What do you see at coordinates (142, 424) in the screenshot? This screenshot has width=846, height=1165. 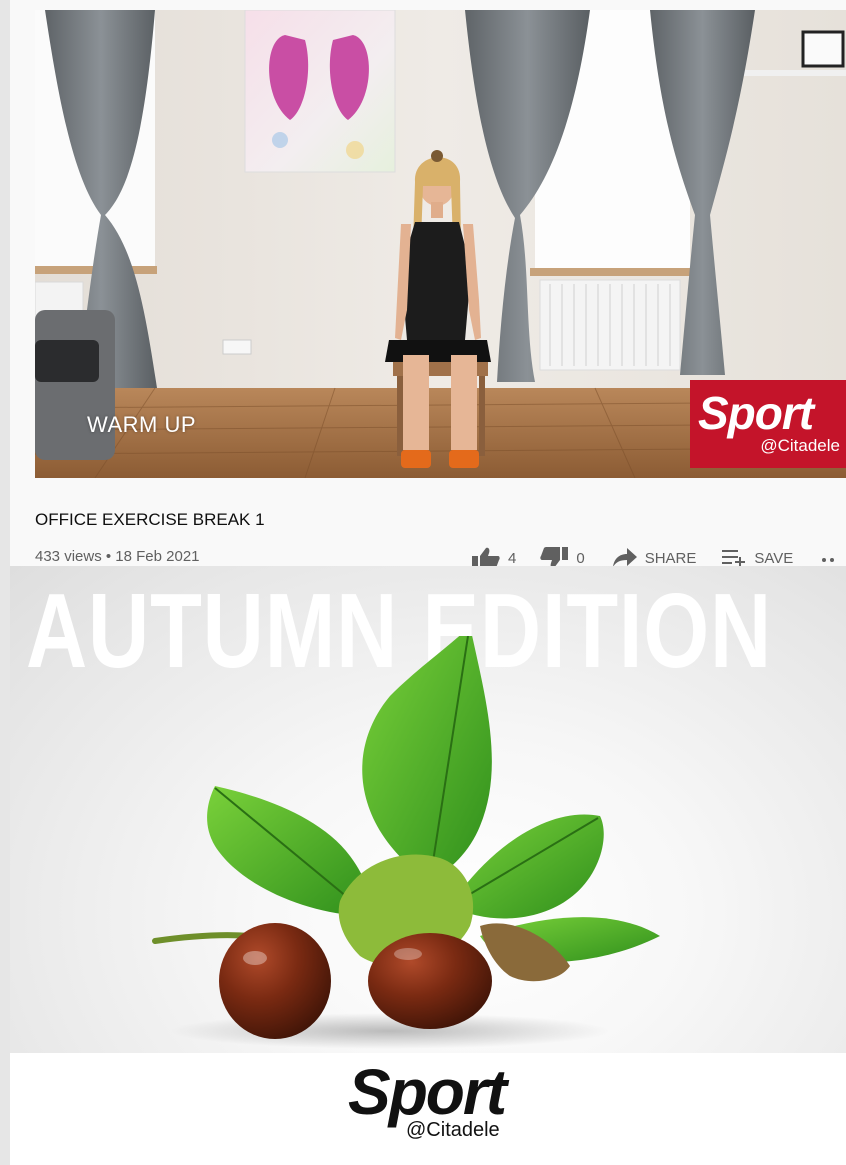 I see `video-overlay-label: WARM UP` at bounding box center [142, 424].